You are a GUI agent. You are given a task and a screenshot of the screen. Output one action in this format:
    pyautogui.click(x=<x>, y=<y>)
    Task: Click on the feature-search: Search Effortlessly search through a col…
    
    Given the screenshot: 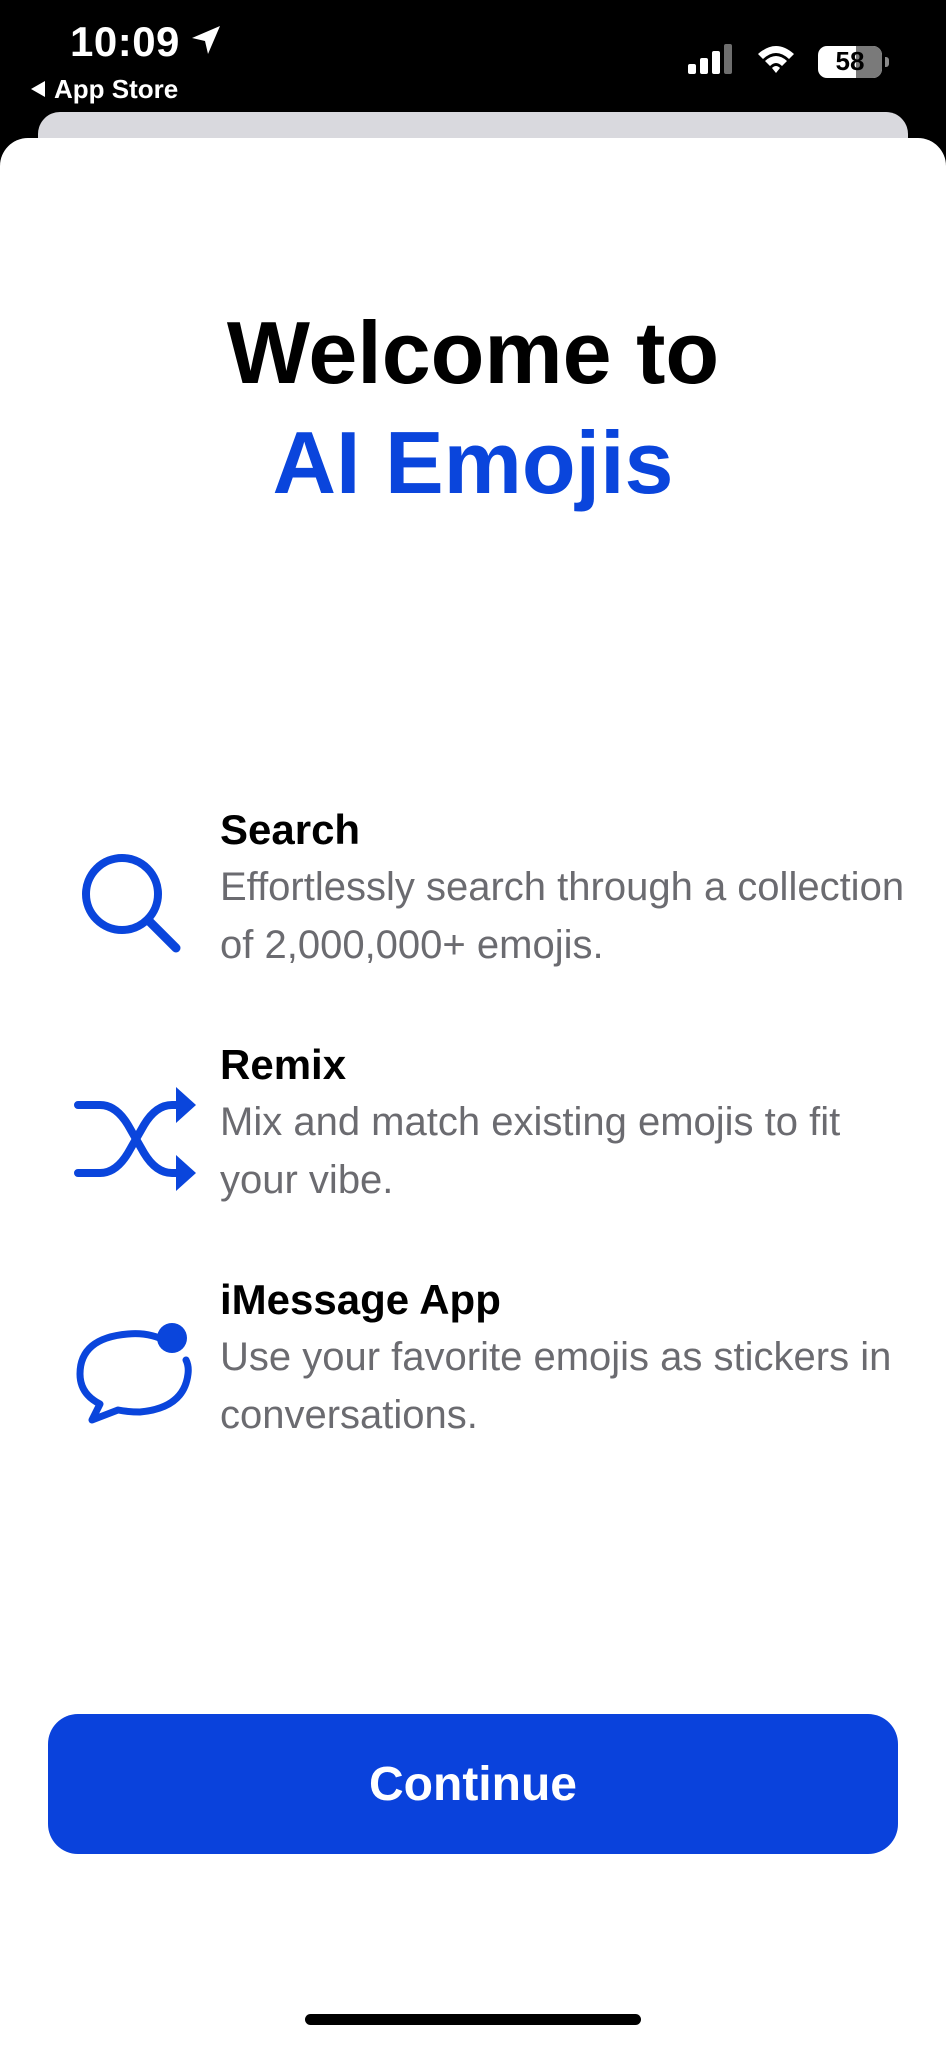 What is the action you would take?
    pyautogui.click(x=473, y=902)
    